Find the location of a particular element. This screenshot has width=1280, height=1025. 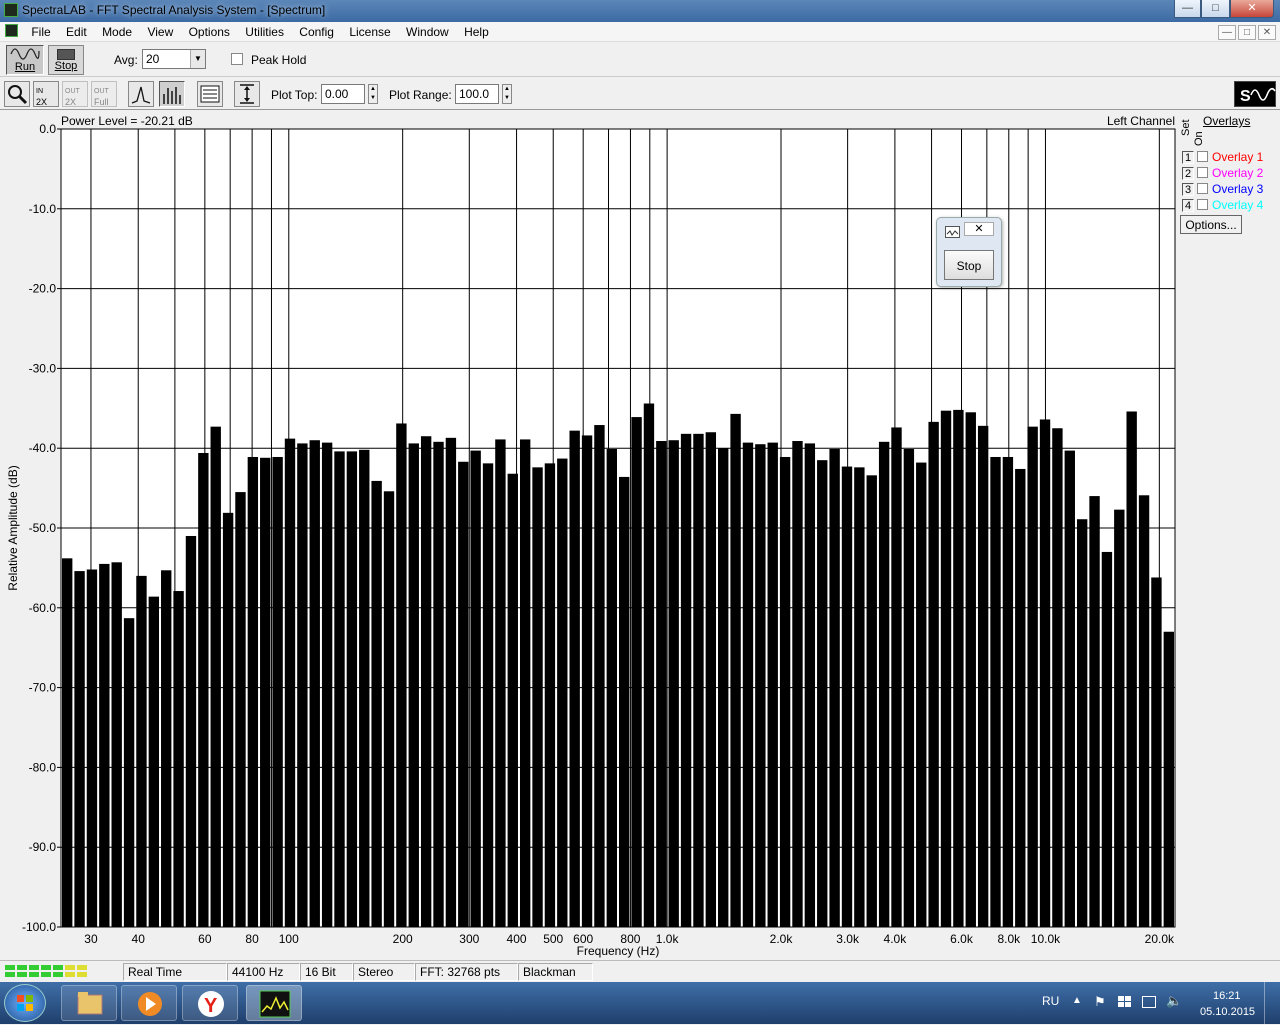

run-button: Run is located at coordinates (25, 60).